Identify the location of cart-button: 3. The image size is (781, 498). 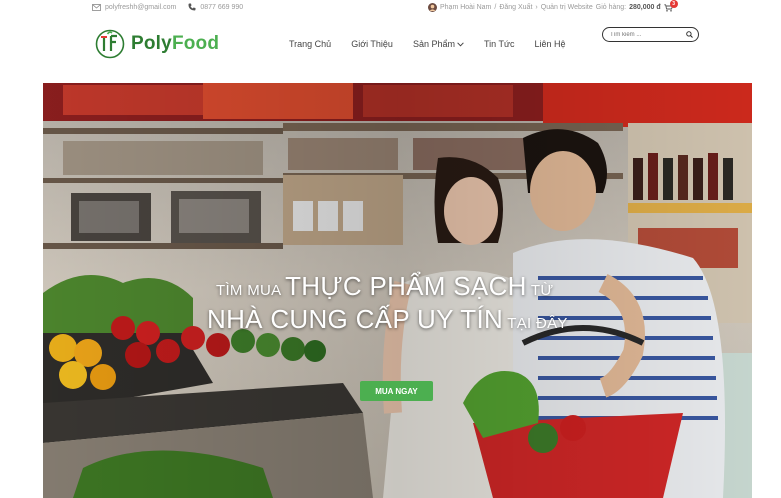
(670, 6).